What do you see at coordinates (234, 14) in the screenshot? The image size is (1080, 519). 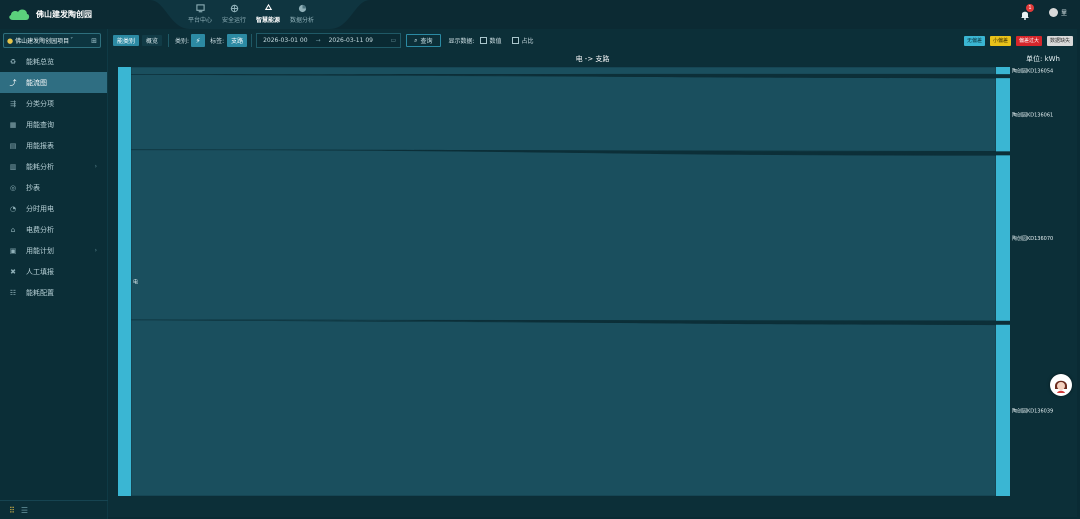 I see `nav-safety-operation: 安全运行` at bounding box center [234, 14].